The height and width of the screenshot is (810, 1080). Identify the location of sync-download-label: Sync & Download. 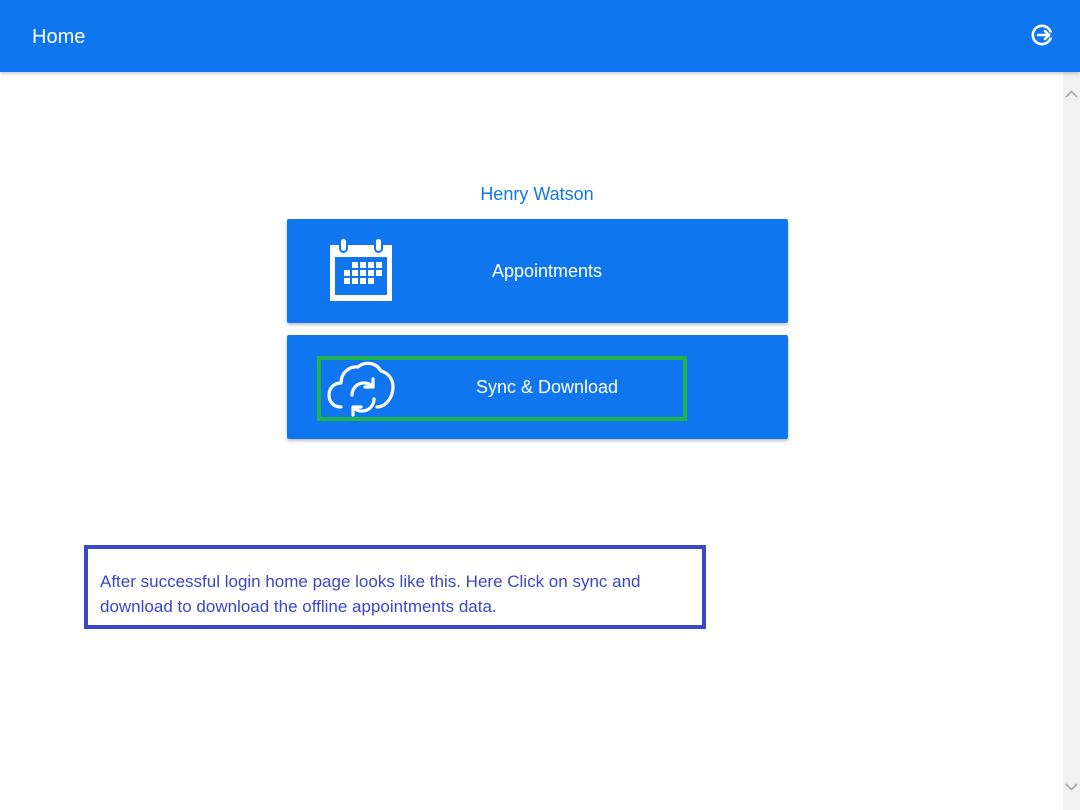
(547, 387).